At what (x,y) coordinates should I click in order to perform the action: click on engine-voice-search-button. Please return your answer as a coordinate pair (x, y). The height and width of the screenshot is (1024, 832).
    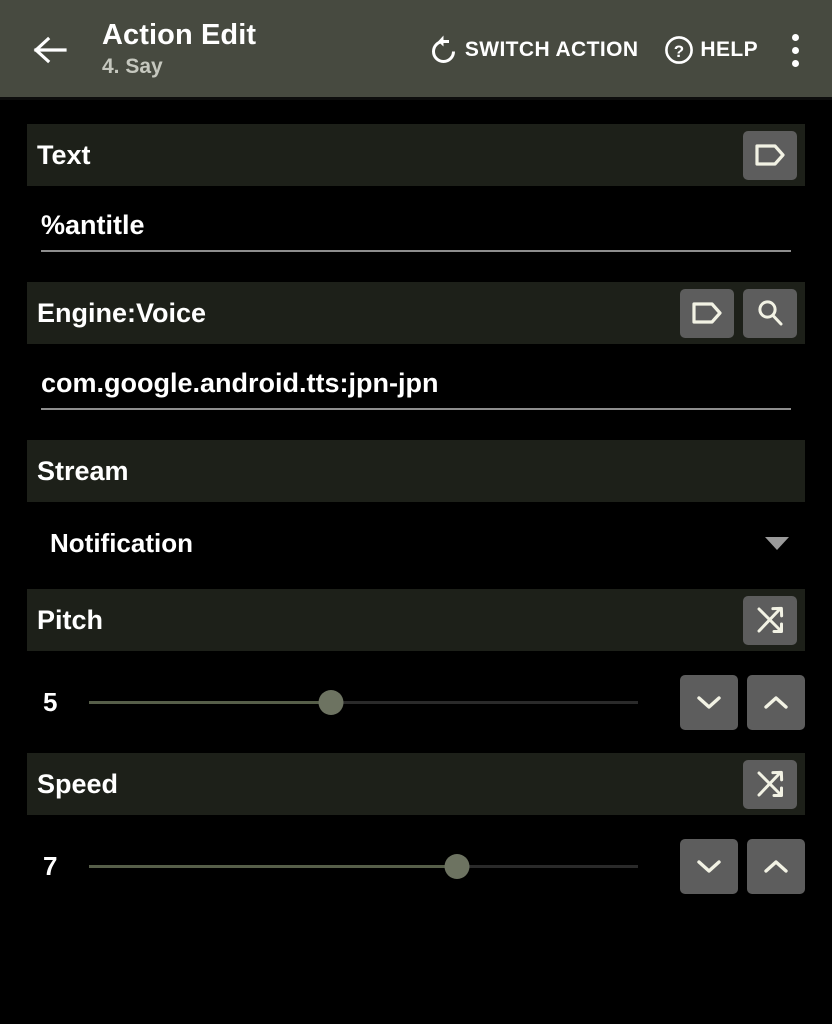
    Looking at the image, I should click on (770, 313).